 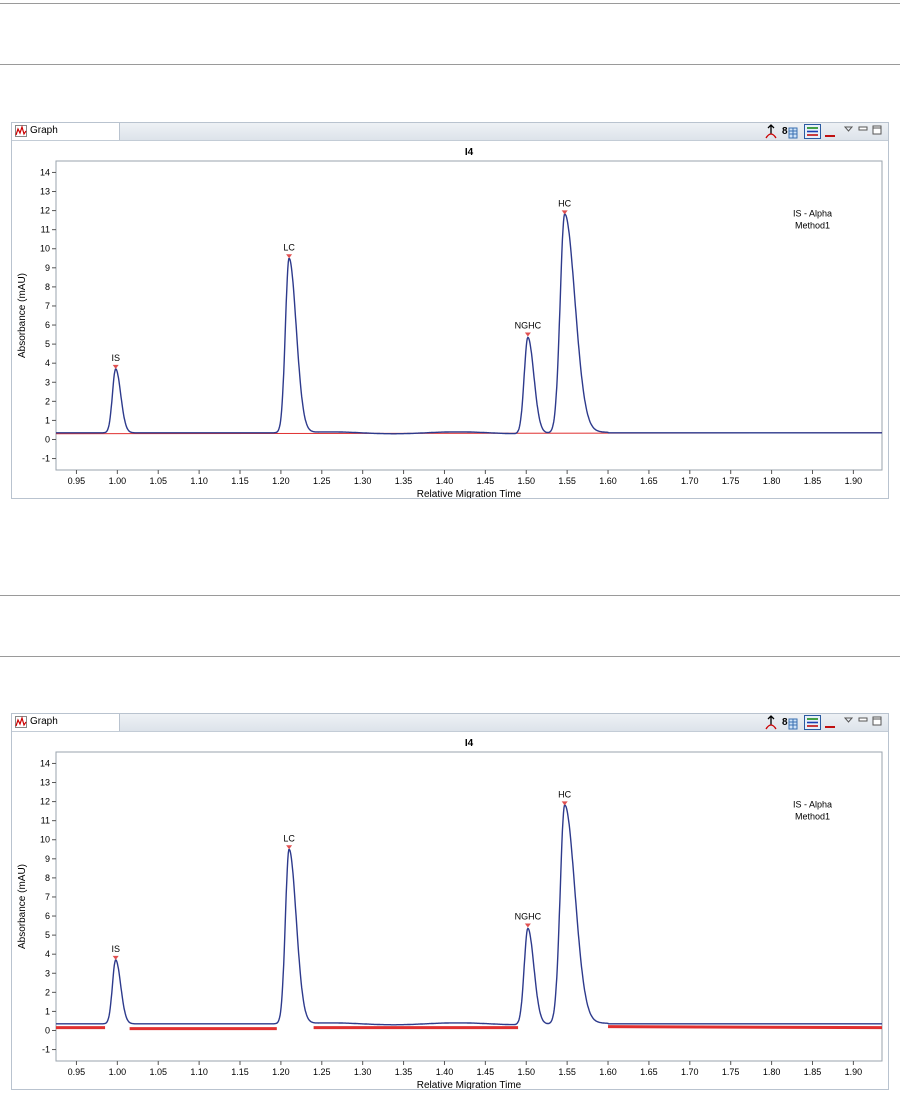 I want to click on peak-label: HC, so click(x=564, y=794).